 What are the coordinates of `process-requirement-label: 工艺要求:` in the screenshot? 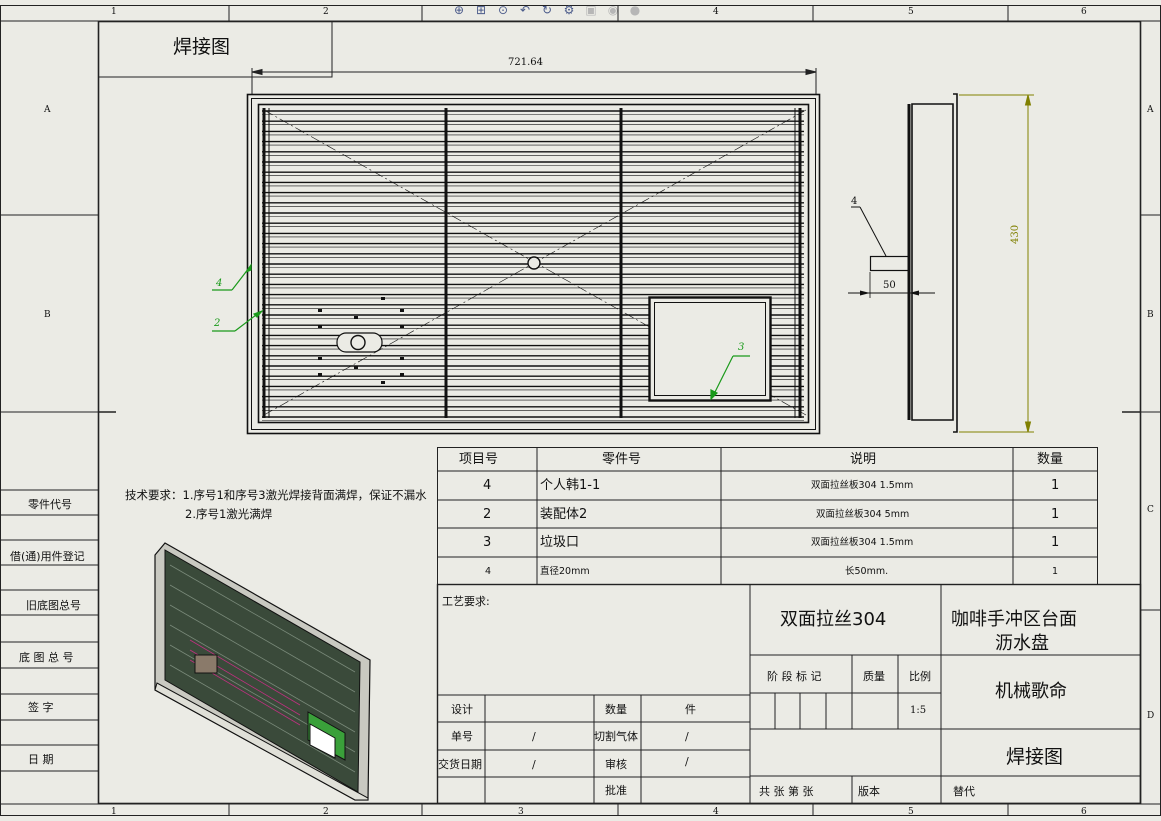 It's located at (466, 601).